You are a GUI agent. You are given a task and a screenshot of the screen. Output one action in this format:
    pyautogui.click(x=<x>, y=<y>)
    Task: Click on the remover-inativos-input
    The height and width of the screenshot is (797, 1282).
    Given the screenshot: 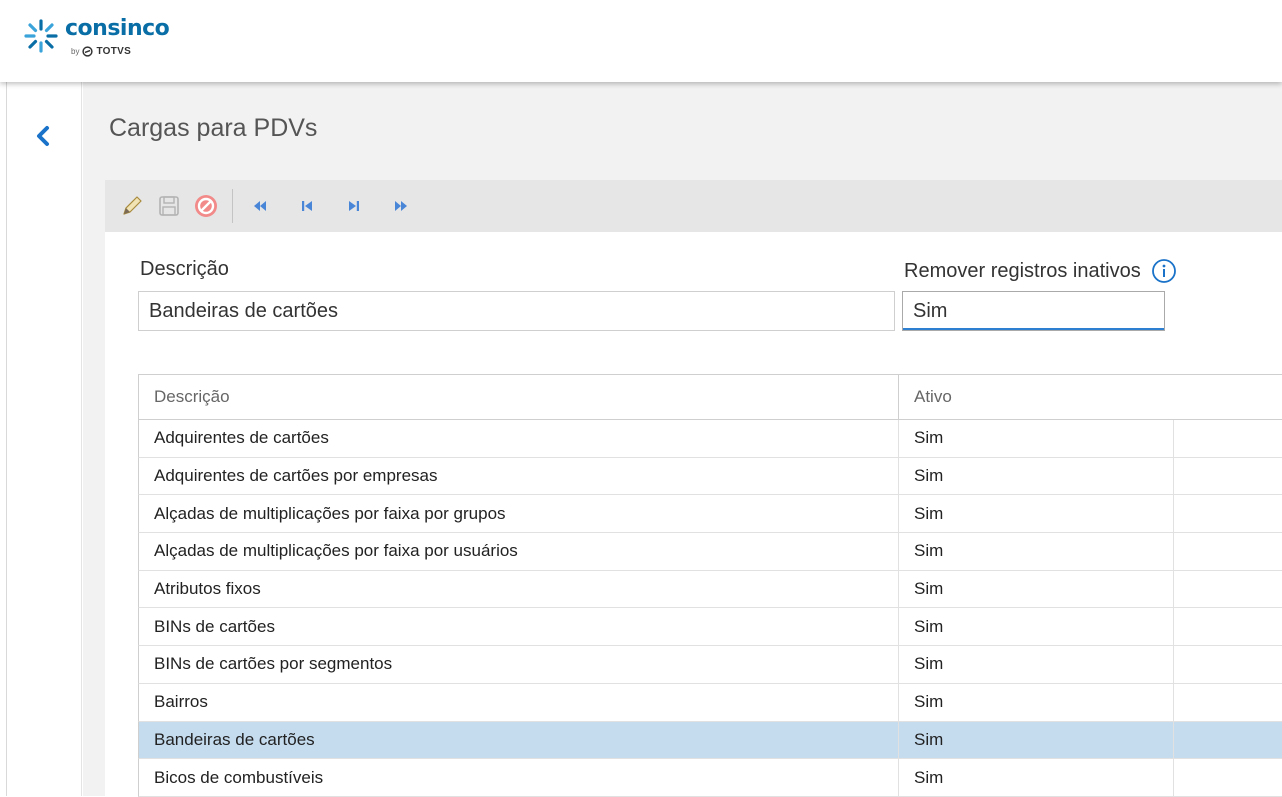 What is the action you would take?
    pyautogui.click(x=1033, y=311)
    